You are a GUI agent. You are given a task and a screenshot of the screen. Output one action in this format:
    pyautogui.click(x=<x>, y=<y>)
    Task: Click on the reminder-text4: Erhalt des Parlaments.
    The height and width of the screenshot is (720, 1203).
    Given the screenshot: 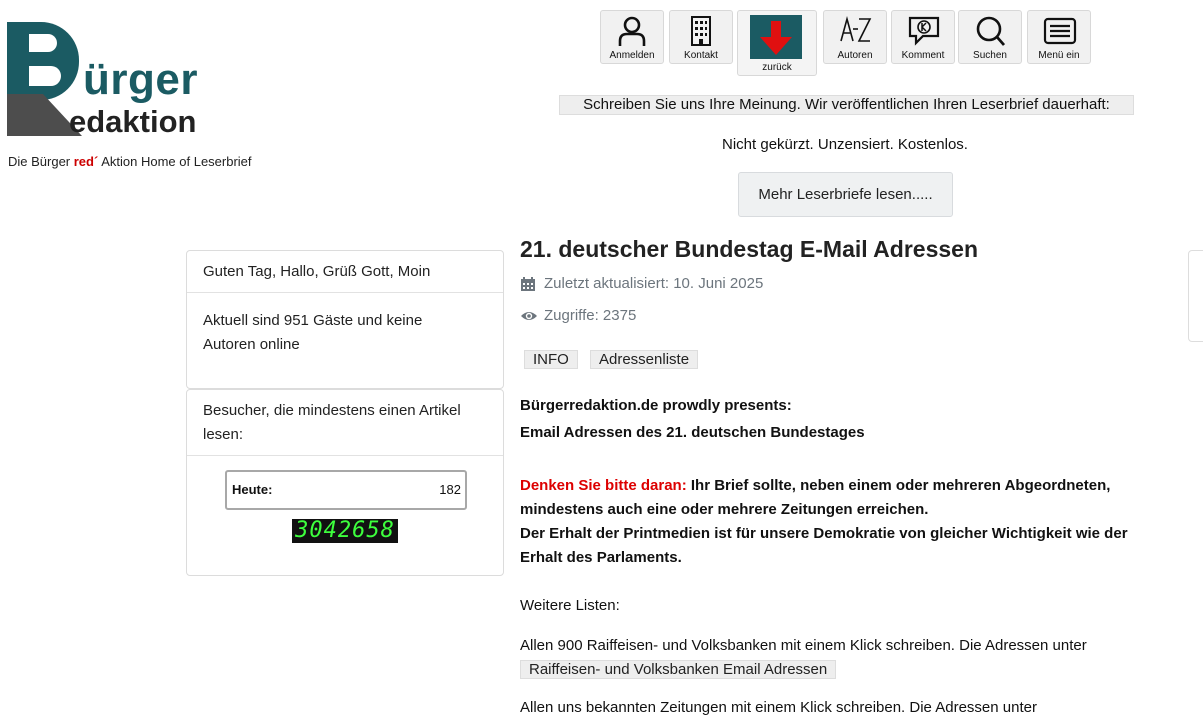 What is the action you would take?
    pyautogui.click(x=601, y=557)
    